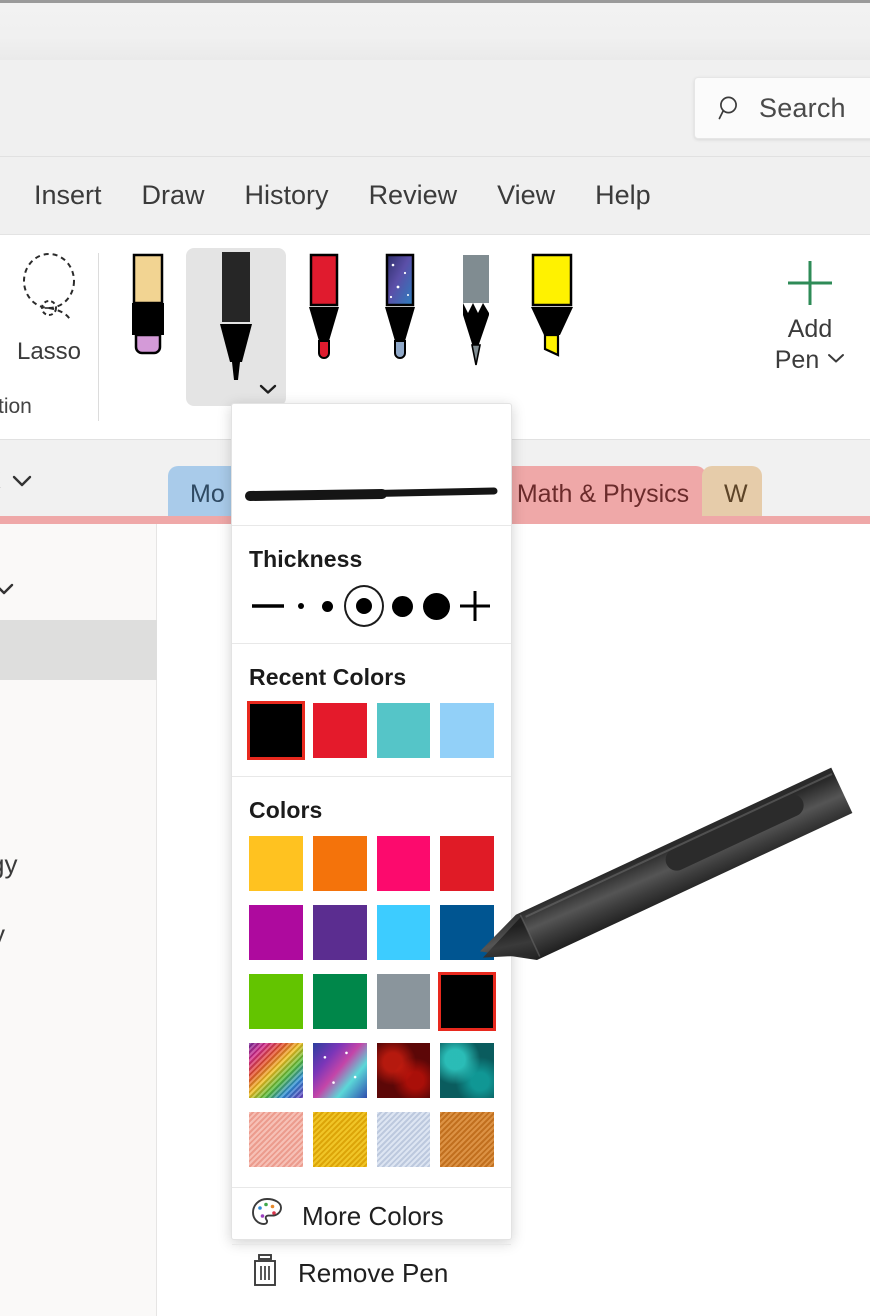  Describe the element at coordinates (276, 863) in the screenshot. I see `color-swatch-amber` at that location.